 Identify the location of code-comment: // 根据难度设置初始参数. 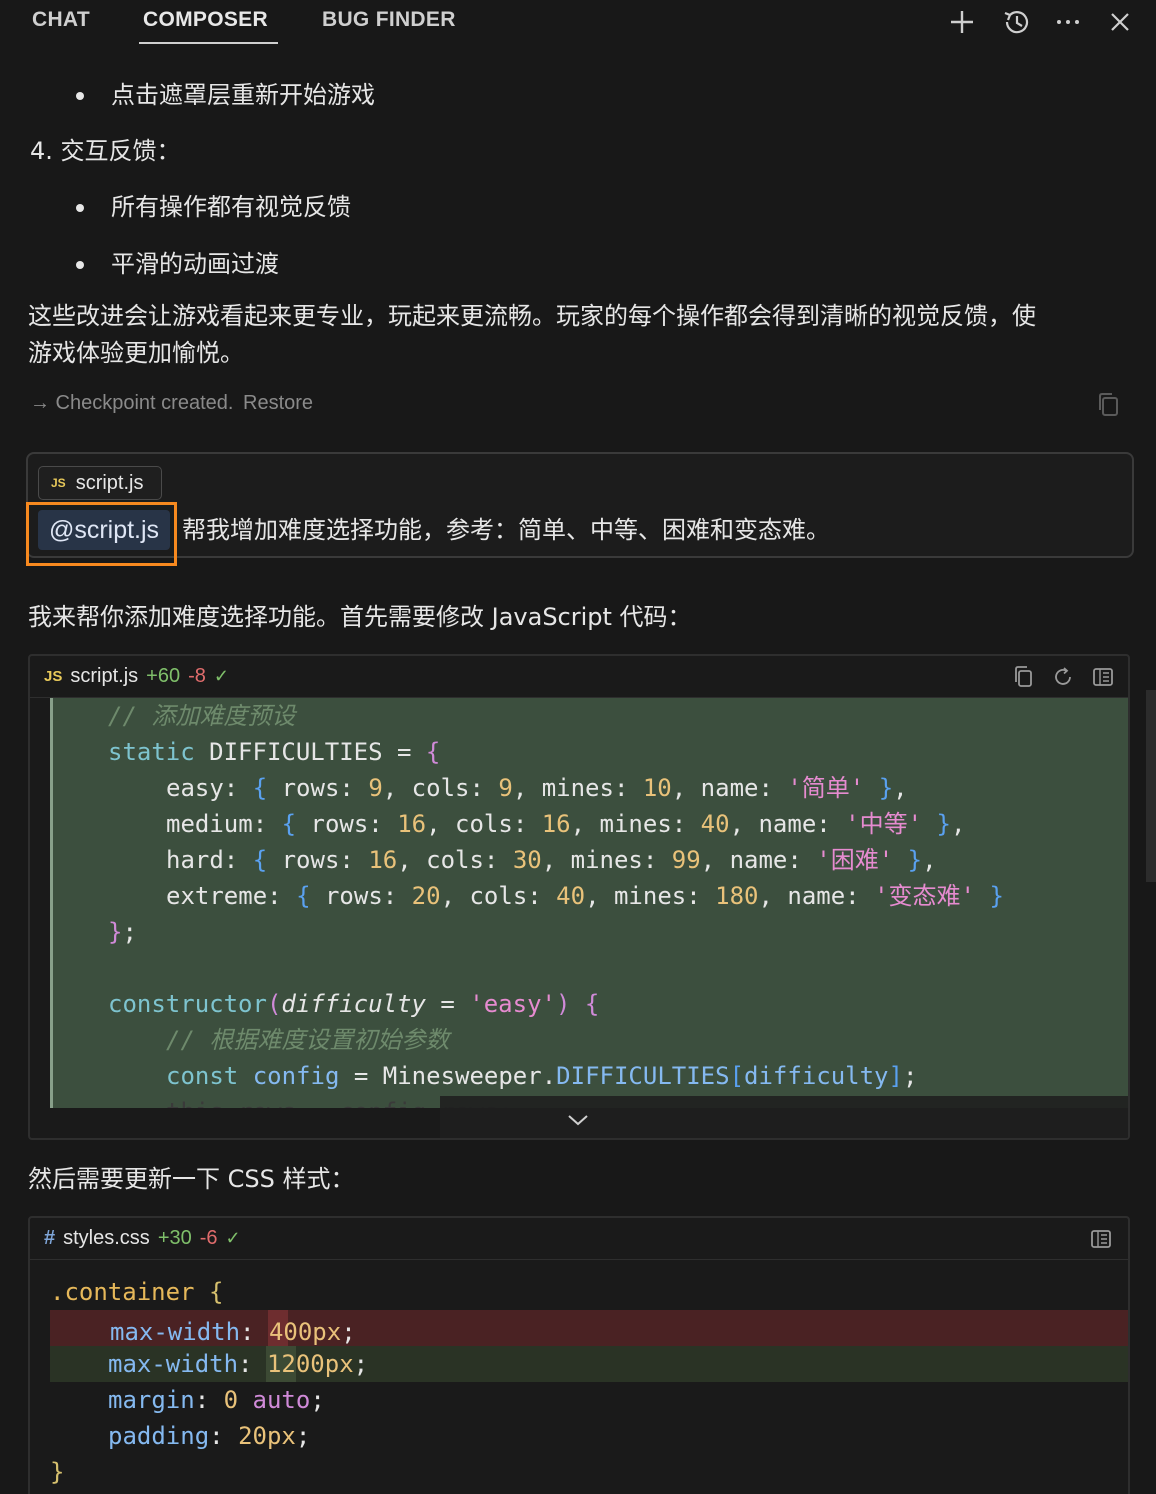
(308, 1040).